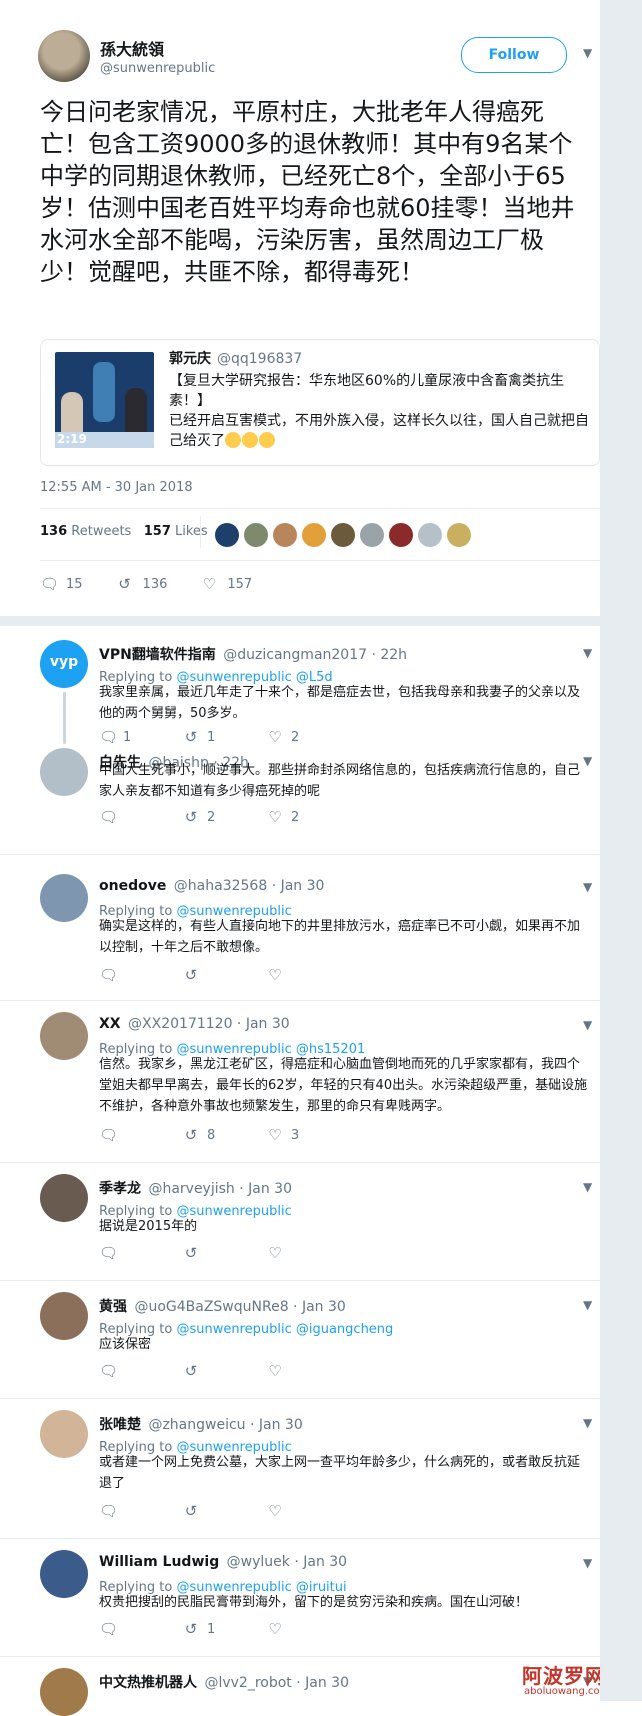 This screenshot has width=642, height=1716. What do you see at coordinates (142, 584) in the screenshot?
I see `retweet-action: ↺ 136` at bounding box center [142, 584].